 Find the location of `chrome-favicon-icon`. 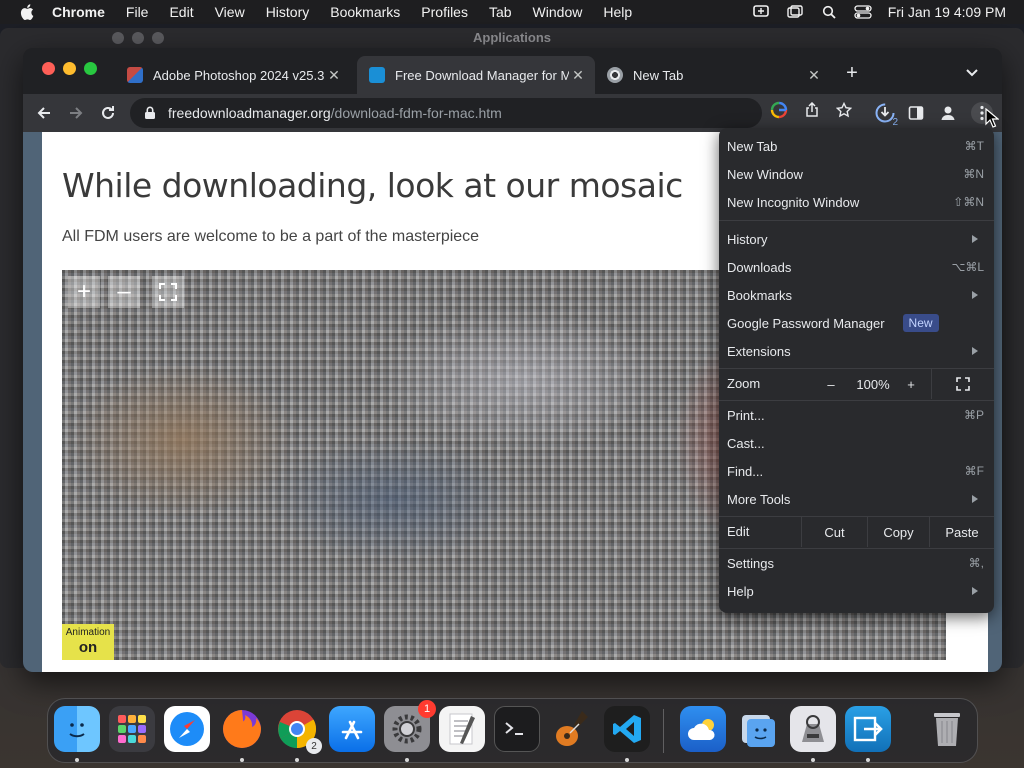

chrome-favicon-icon is located at coordinates (615, 75).